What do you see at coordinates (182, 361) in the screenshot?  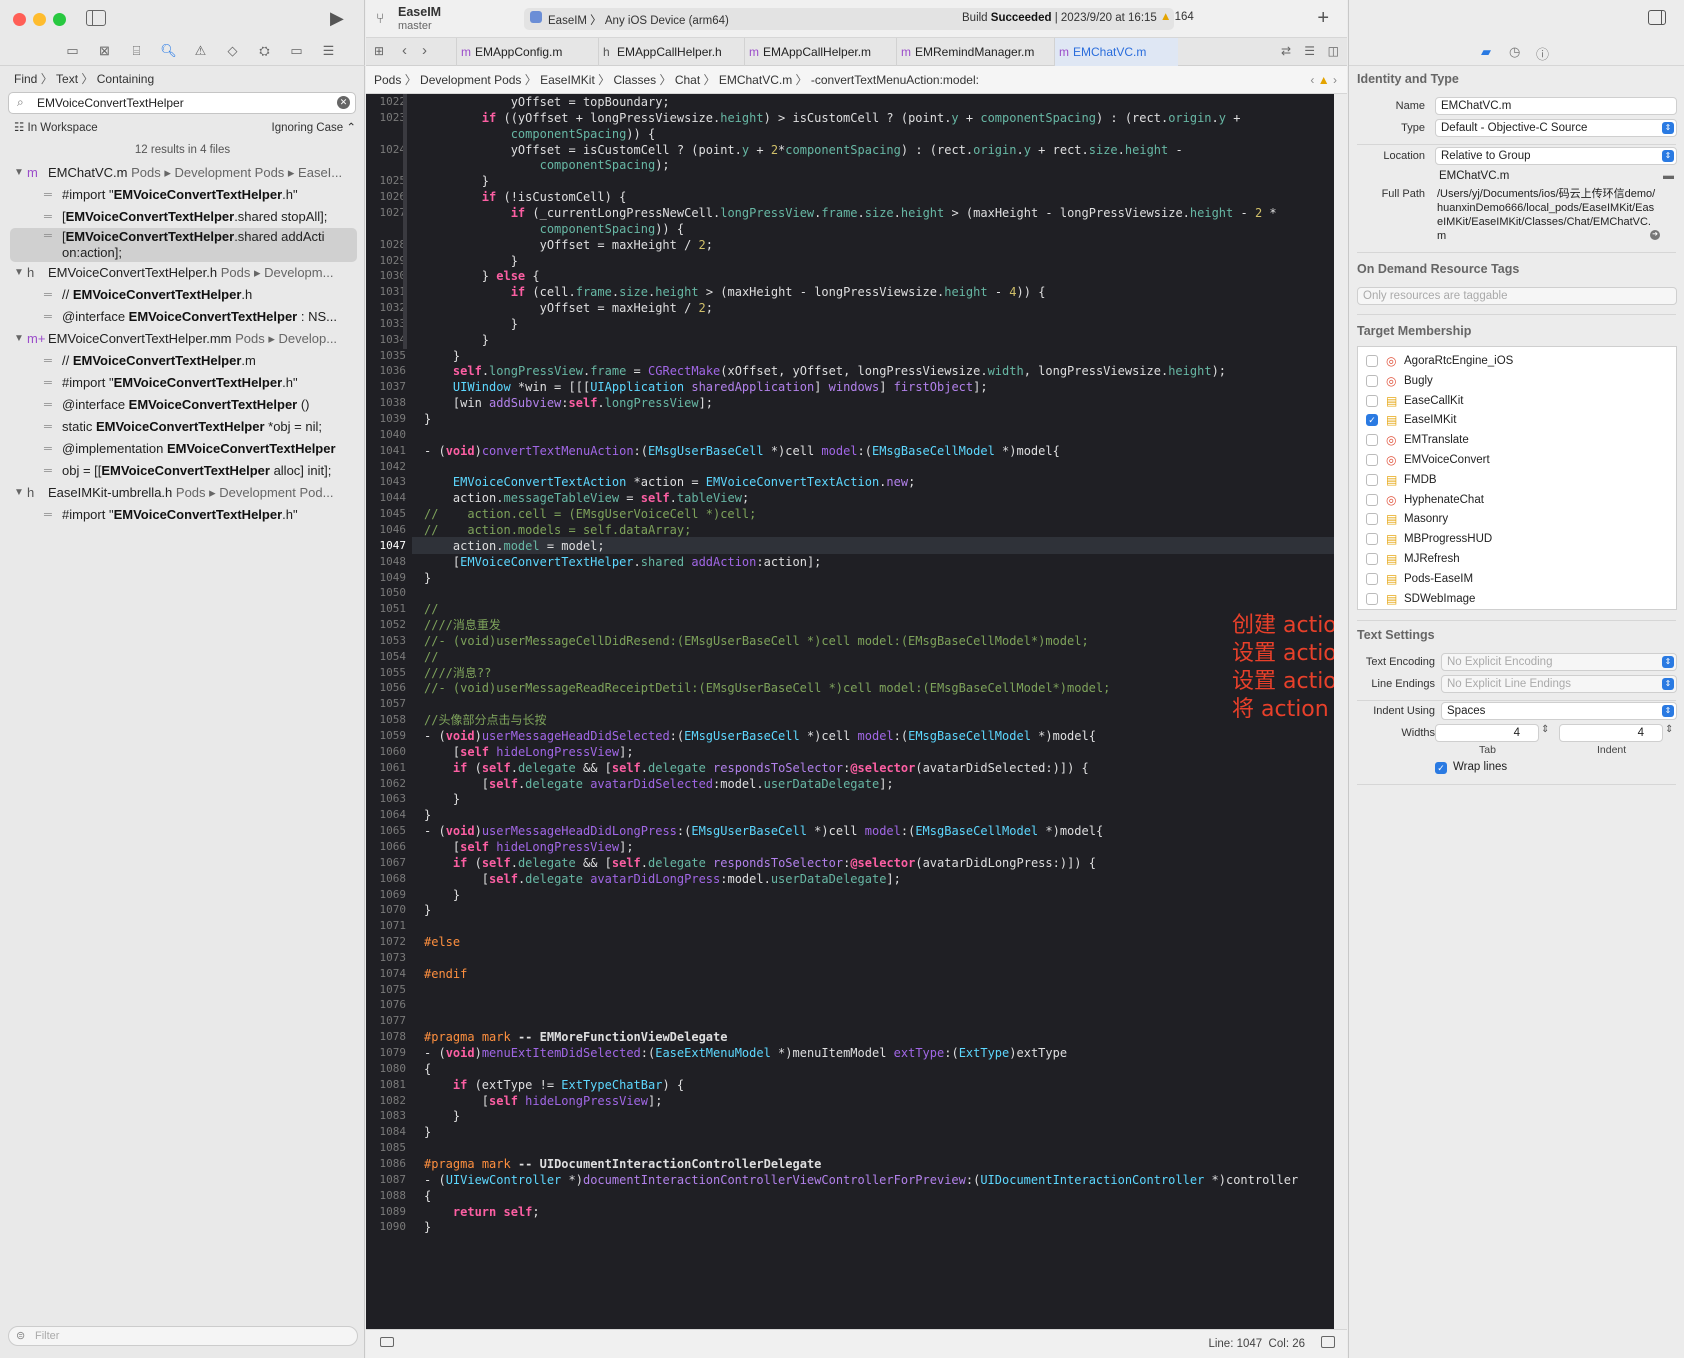 I see `result-match-row: ═ // EMVoiceConvertTextHelper.m` at bounding box center [182, 361].